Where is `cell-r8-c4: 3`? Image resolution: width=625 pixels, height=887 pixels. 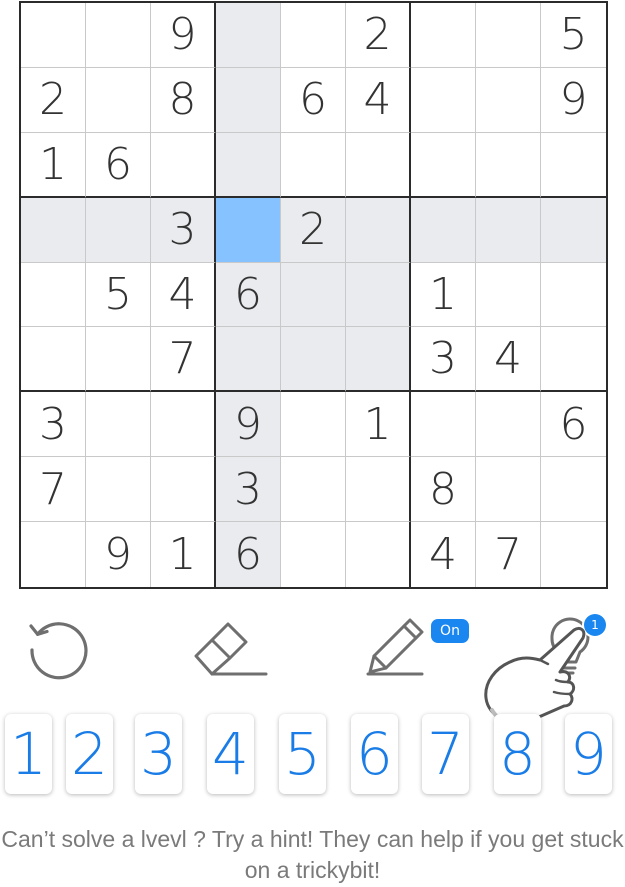 cell-r8-c4: 3 is located at coordinates (248, 490).